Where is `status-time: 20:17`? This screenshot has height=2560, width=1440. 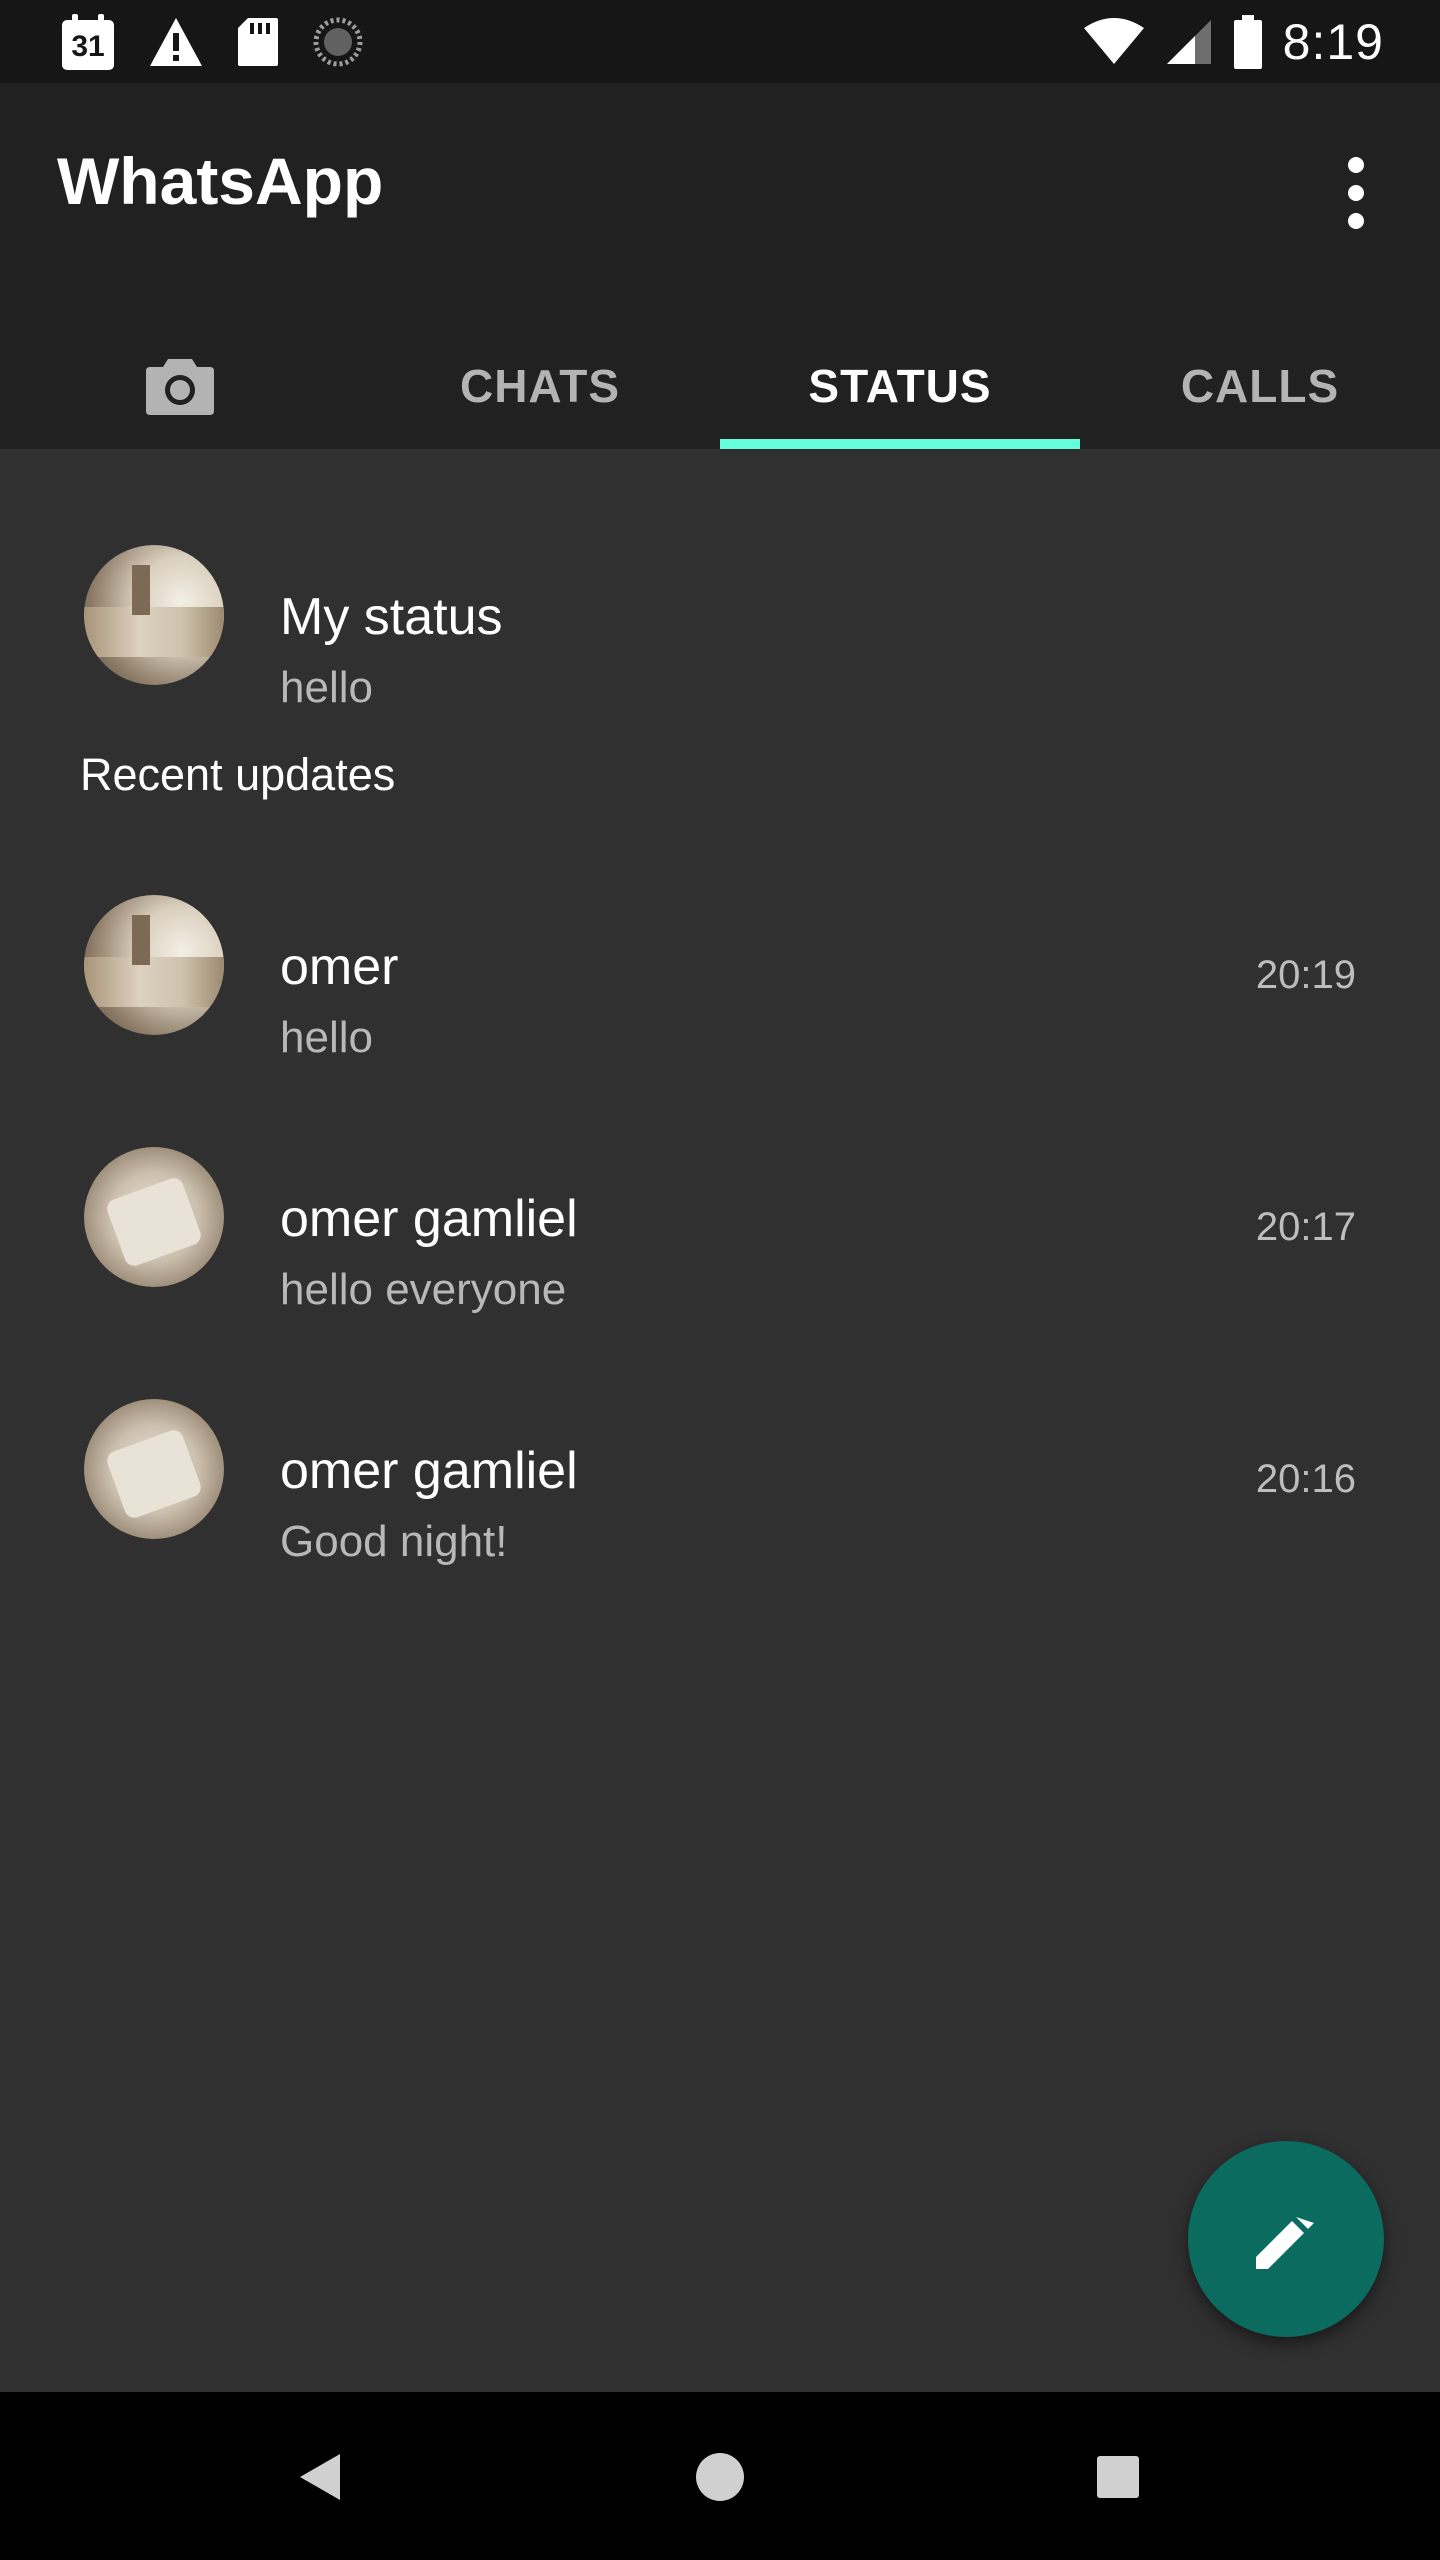 status-time: 20:17 is located at coordinates (1305, 1227).